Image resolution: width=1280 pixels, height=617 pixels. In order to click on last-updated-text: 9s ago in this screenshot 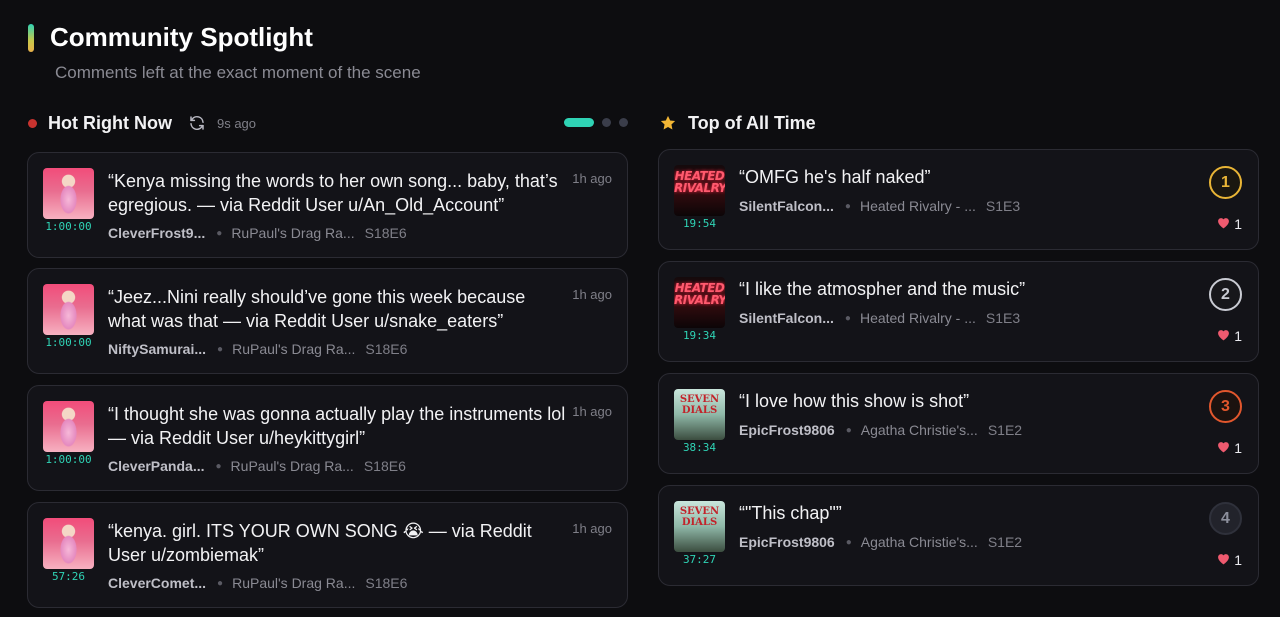, I will do `click(236, 123)`.